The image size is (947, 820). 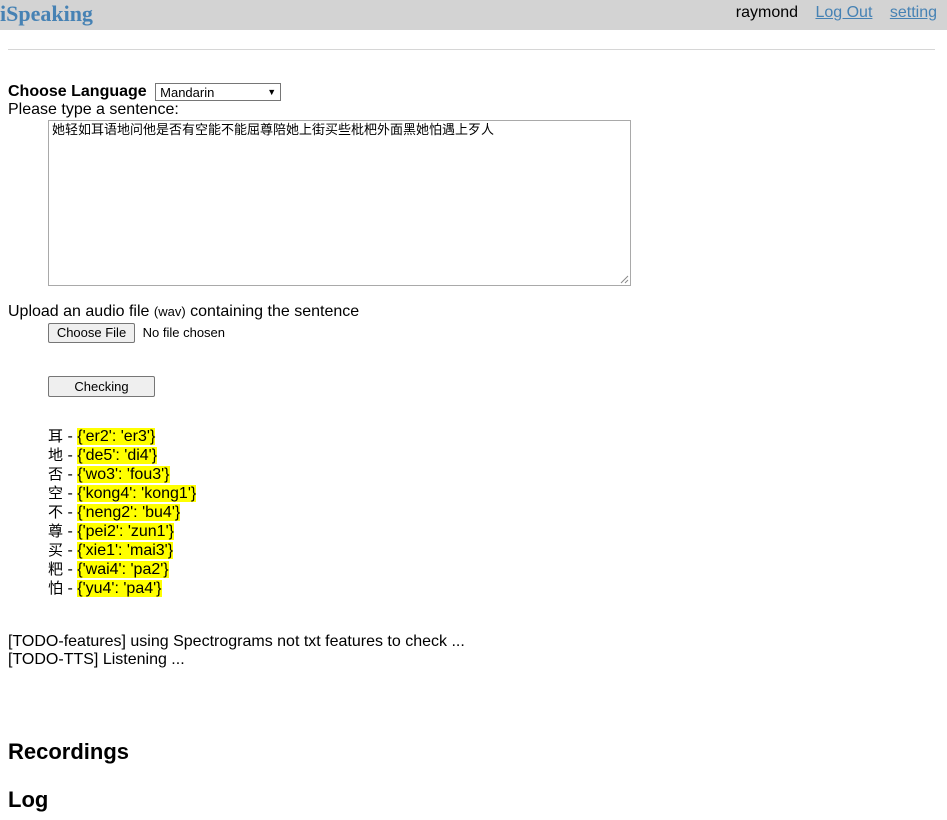 What do you see at coordinates (473, 91) in the screenshot?
I see `language-row: Choose Language Mandarin ▼` at bounding box center [473, 91].